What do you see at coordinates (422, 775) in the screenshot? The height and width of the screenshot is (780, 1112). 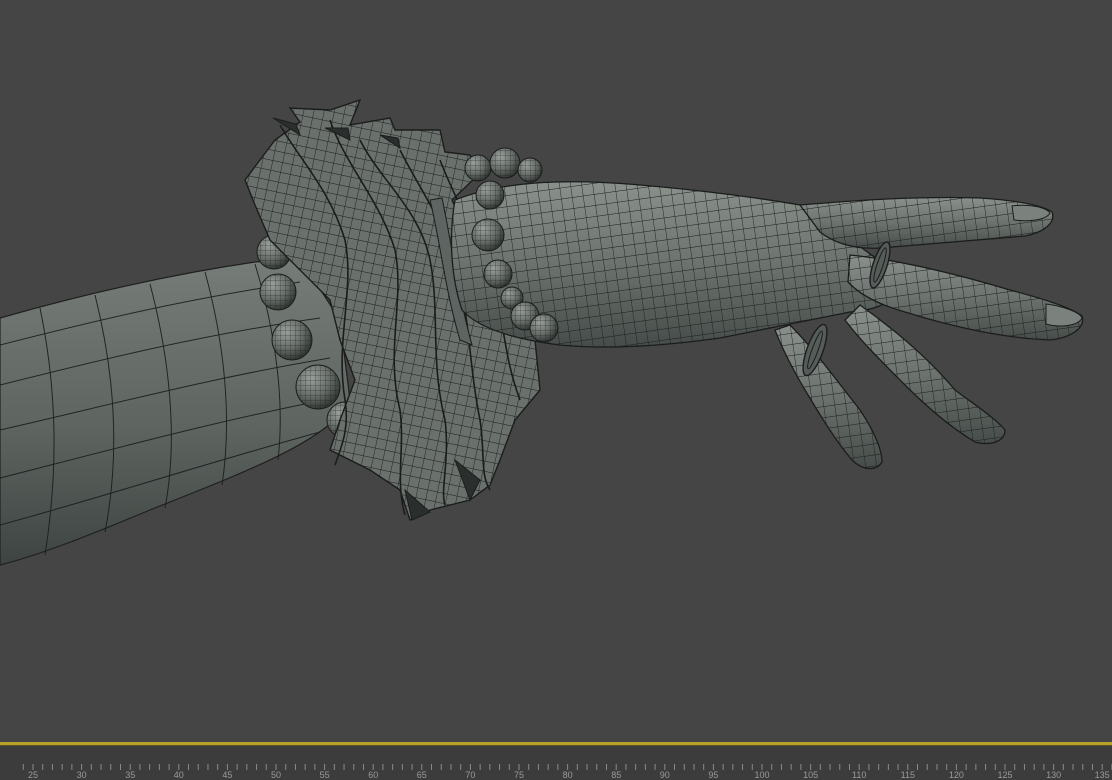 I see `ruler-tick-label: 65` at bounding box center [422, 775].